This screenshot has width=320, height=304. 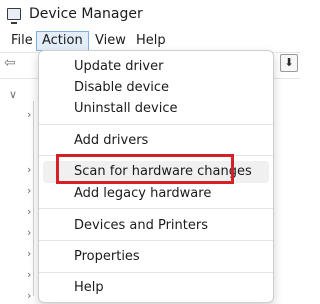 What do you see at coordinates (156, 67) in the screenshot?
I see `menu-item-update-driver: Update driver` at bounding box center [156, 67].